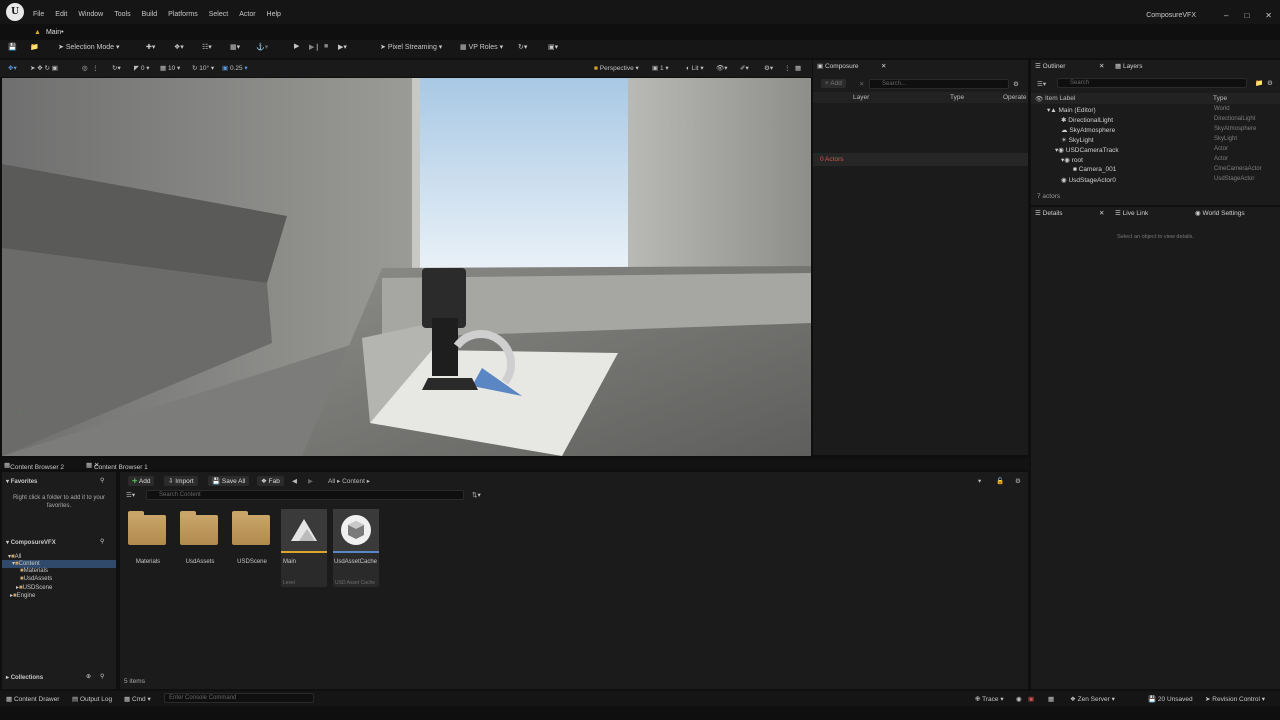  Describe the element at coordinates (200, 548) in the screenshot. I see `asset-tile-usdassets: UsdAssets` at that location.